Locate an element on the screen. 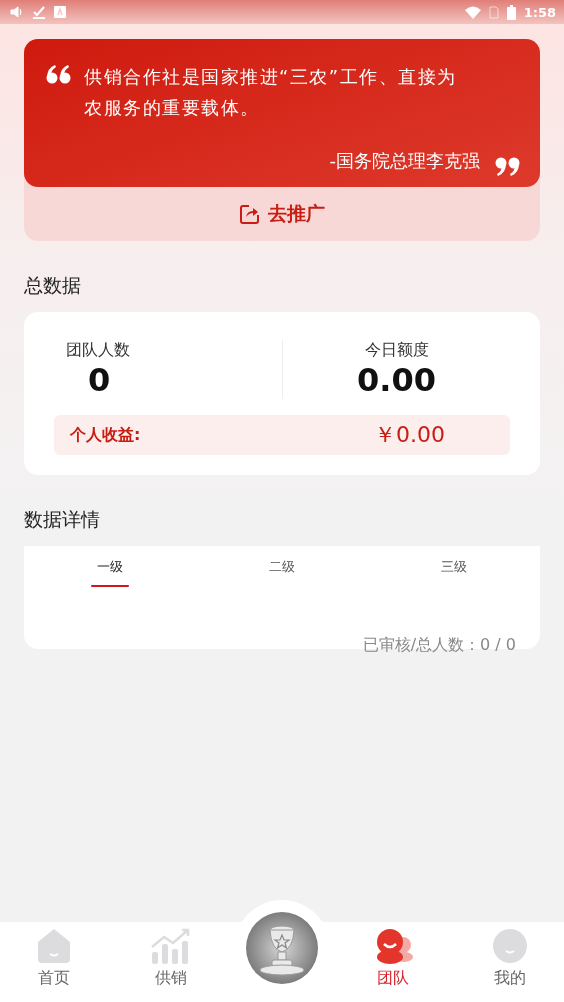 The height and width of the screenshot is (1002, 564). app-notification-icon is located at coordinates (60, 12).